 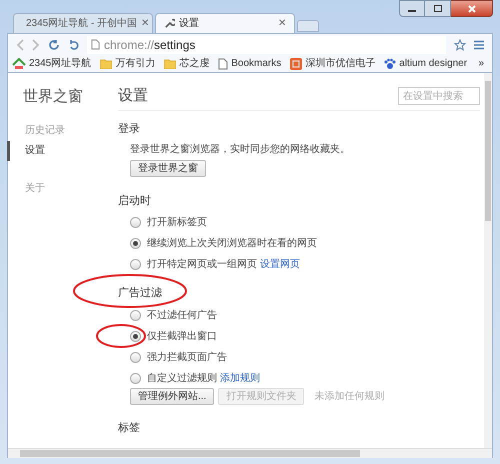 I want to click on new-tab-button, so click(x=308, y=26).